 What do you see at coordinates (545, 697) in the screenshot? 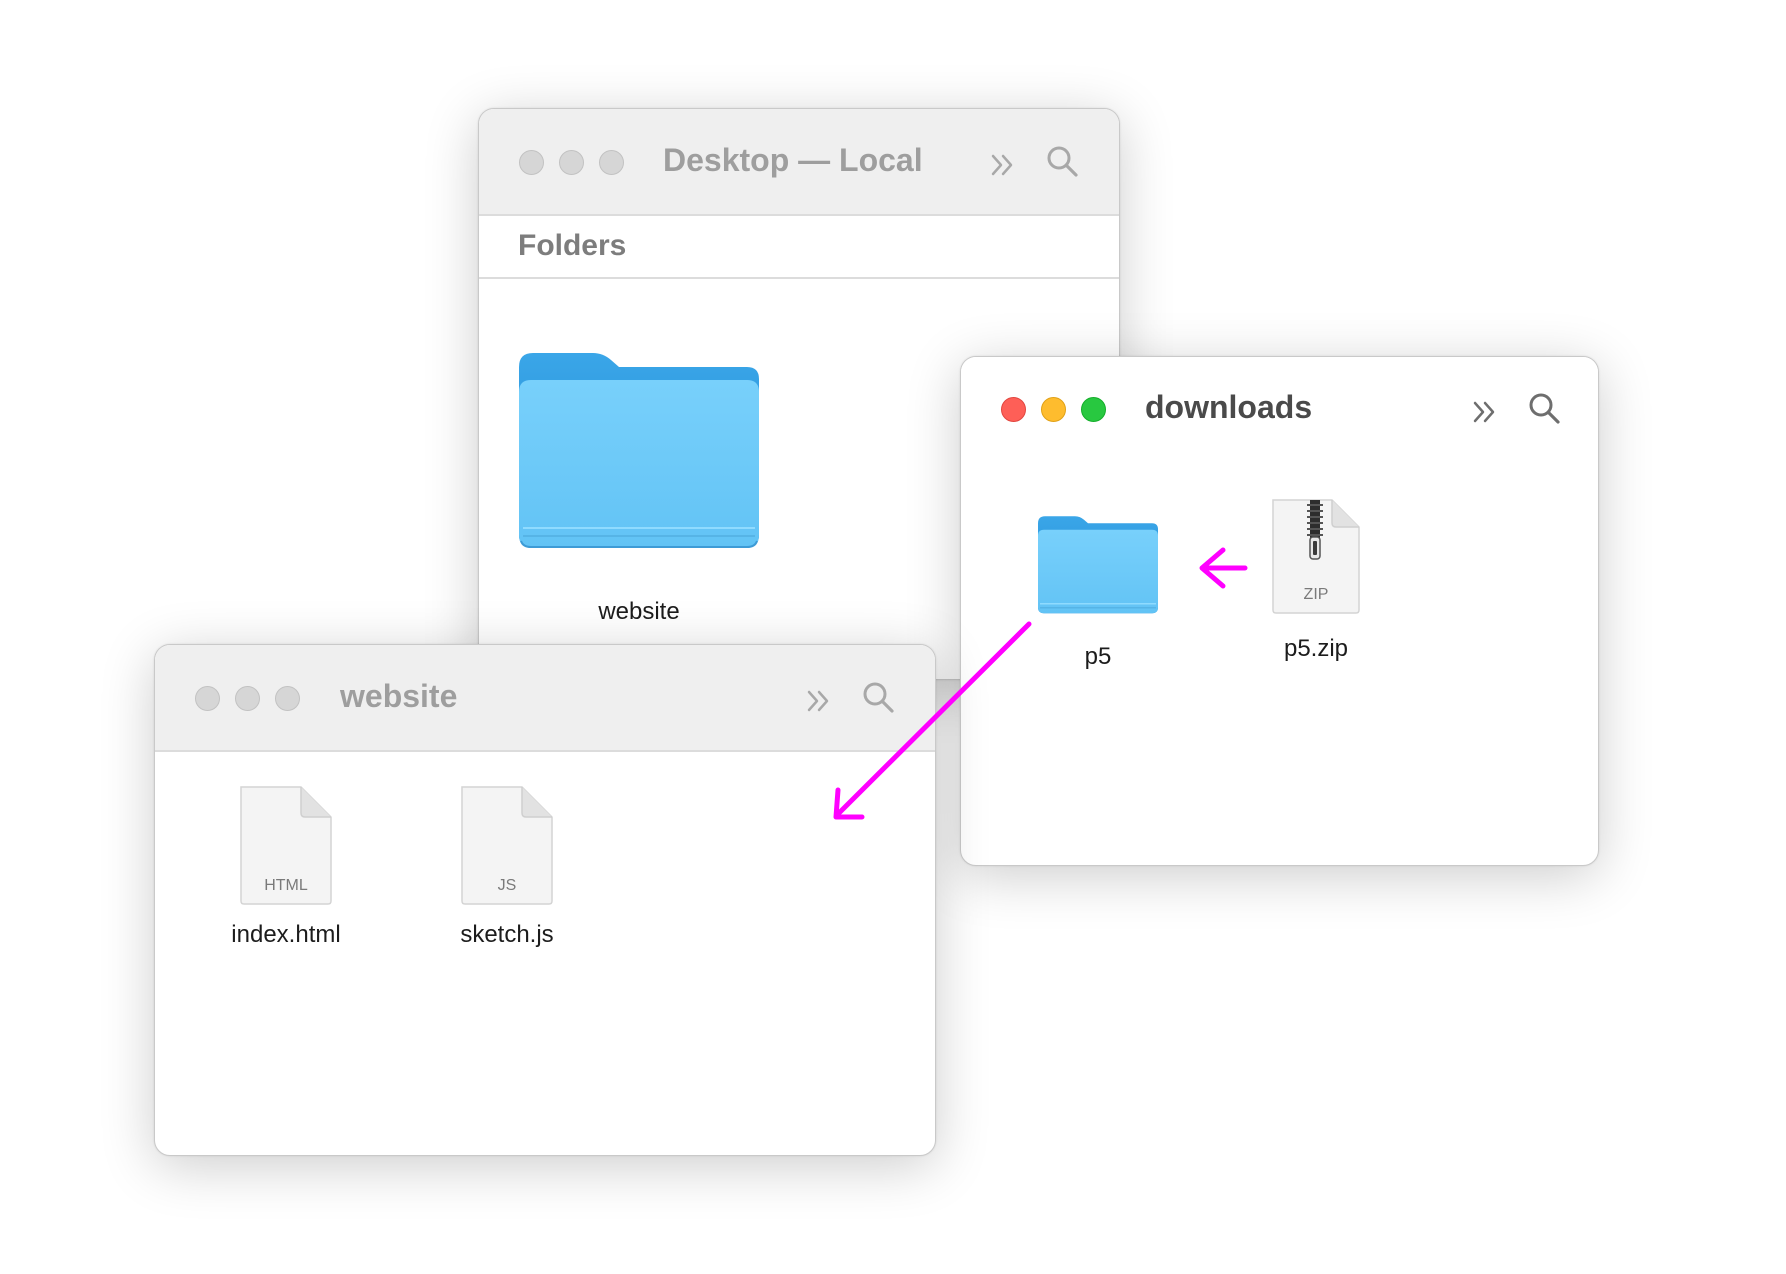
I see `title-bar: website` at bounding box center [545, 697].